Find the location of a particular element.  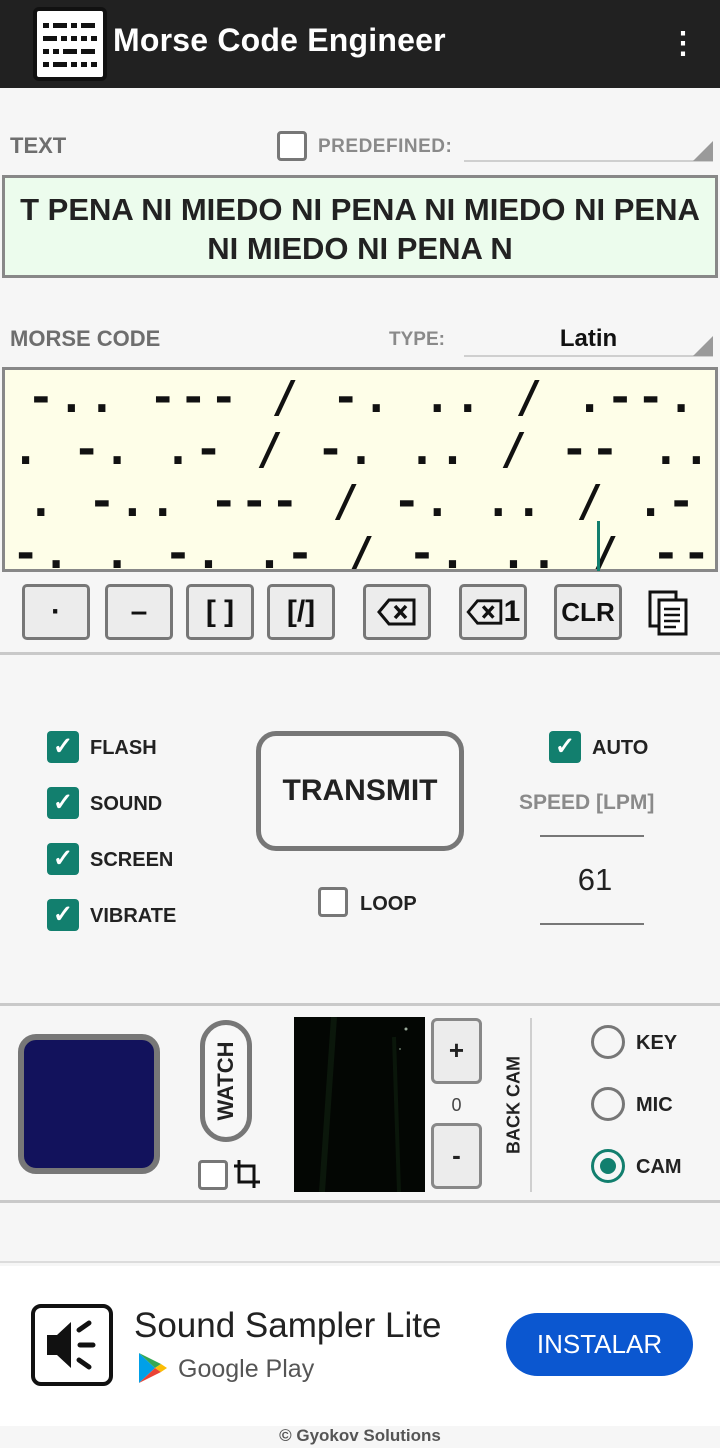

zoom-out-button: - is located at coordinates (456, 1156).